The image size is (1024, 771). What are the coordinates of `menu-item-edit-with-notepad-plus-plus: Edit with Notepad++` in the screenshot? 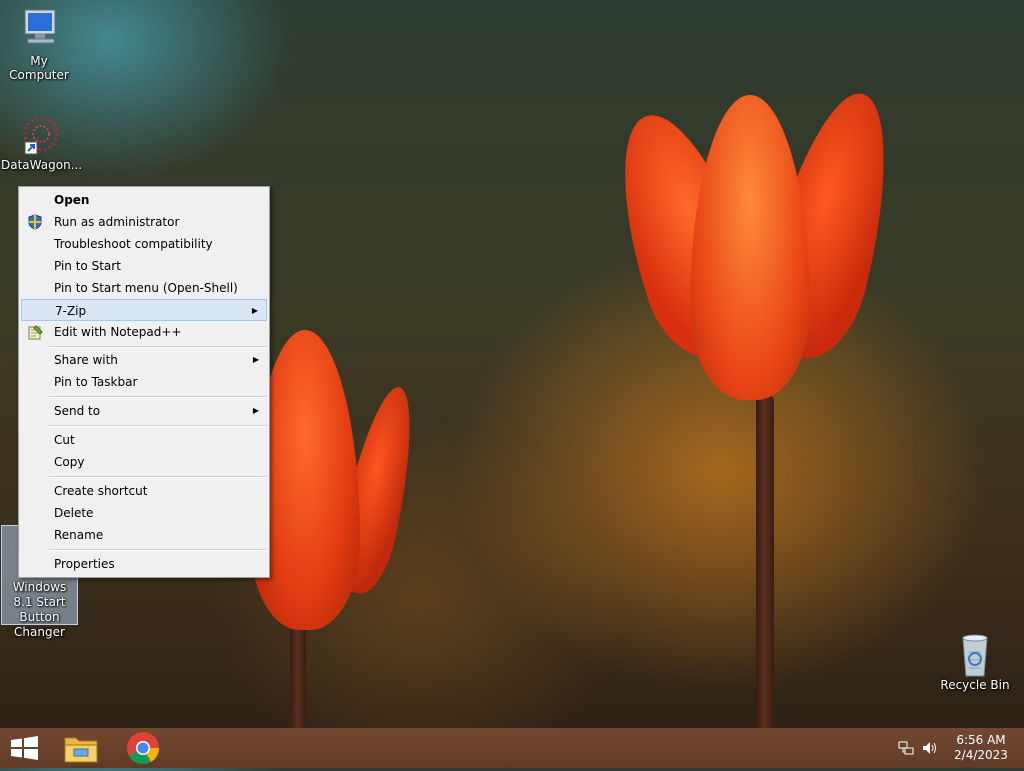 It's located at (144, 332).